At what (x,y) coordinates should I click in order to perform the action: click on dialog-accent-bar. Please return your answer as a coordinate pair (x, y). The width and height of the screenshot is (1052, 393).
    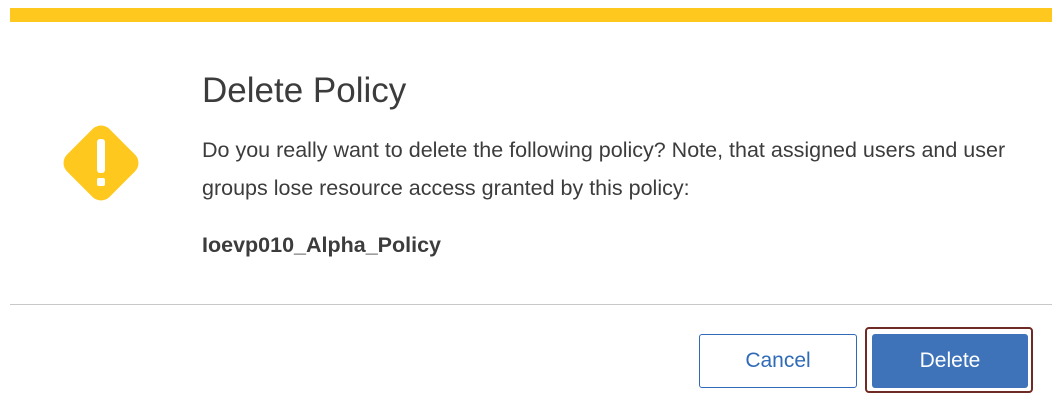
    Looking at the image, I should click on (531, 15).